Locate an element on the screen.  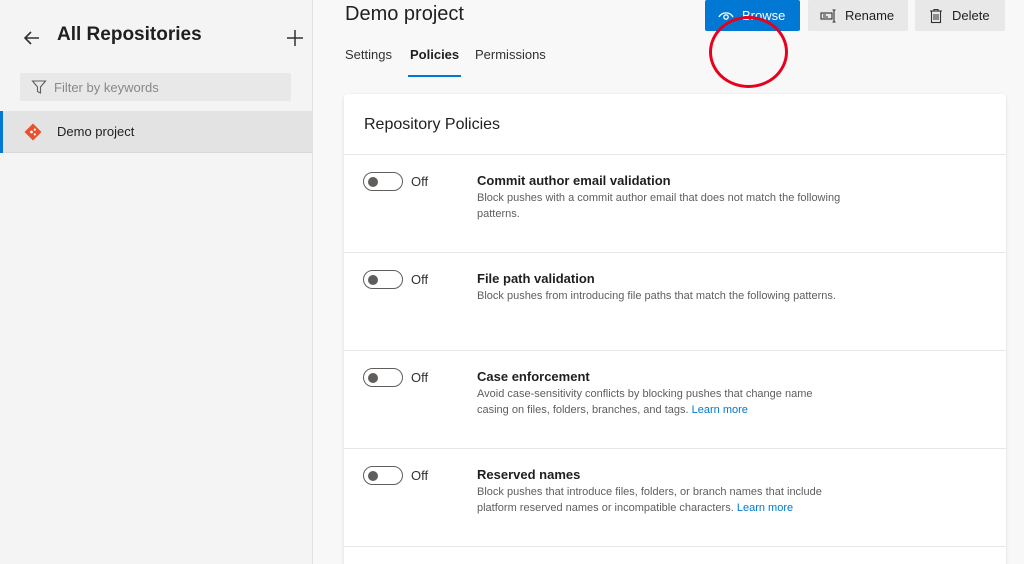
trash-icon is located at coordinates (936, 16).